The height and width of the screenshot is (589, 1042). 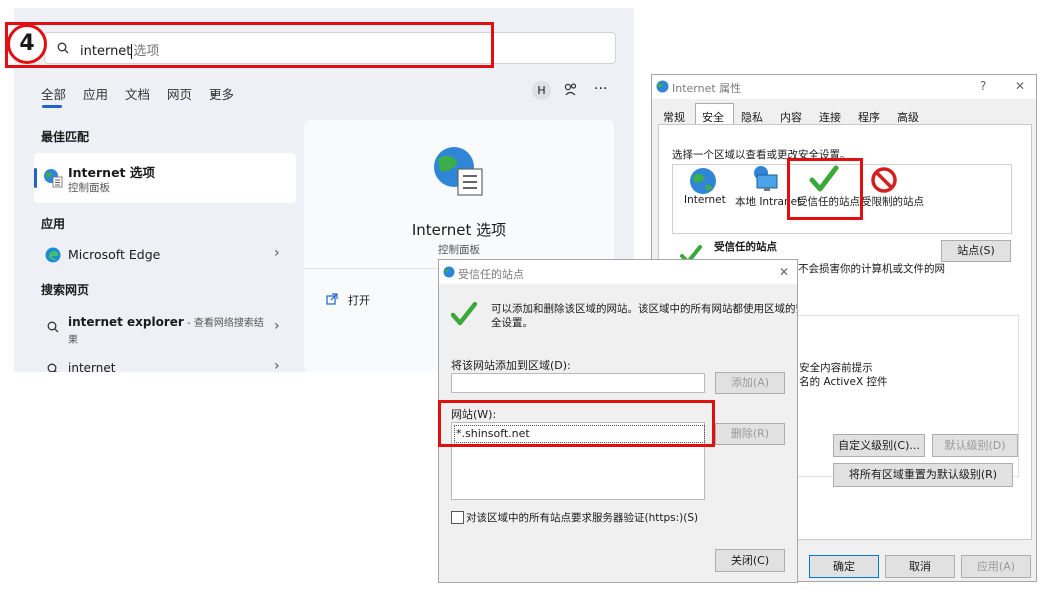 I want to click on web-item-internet: internet ›, so click(x=165, y=365).